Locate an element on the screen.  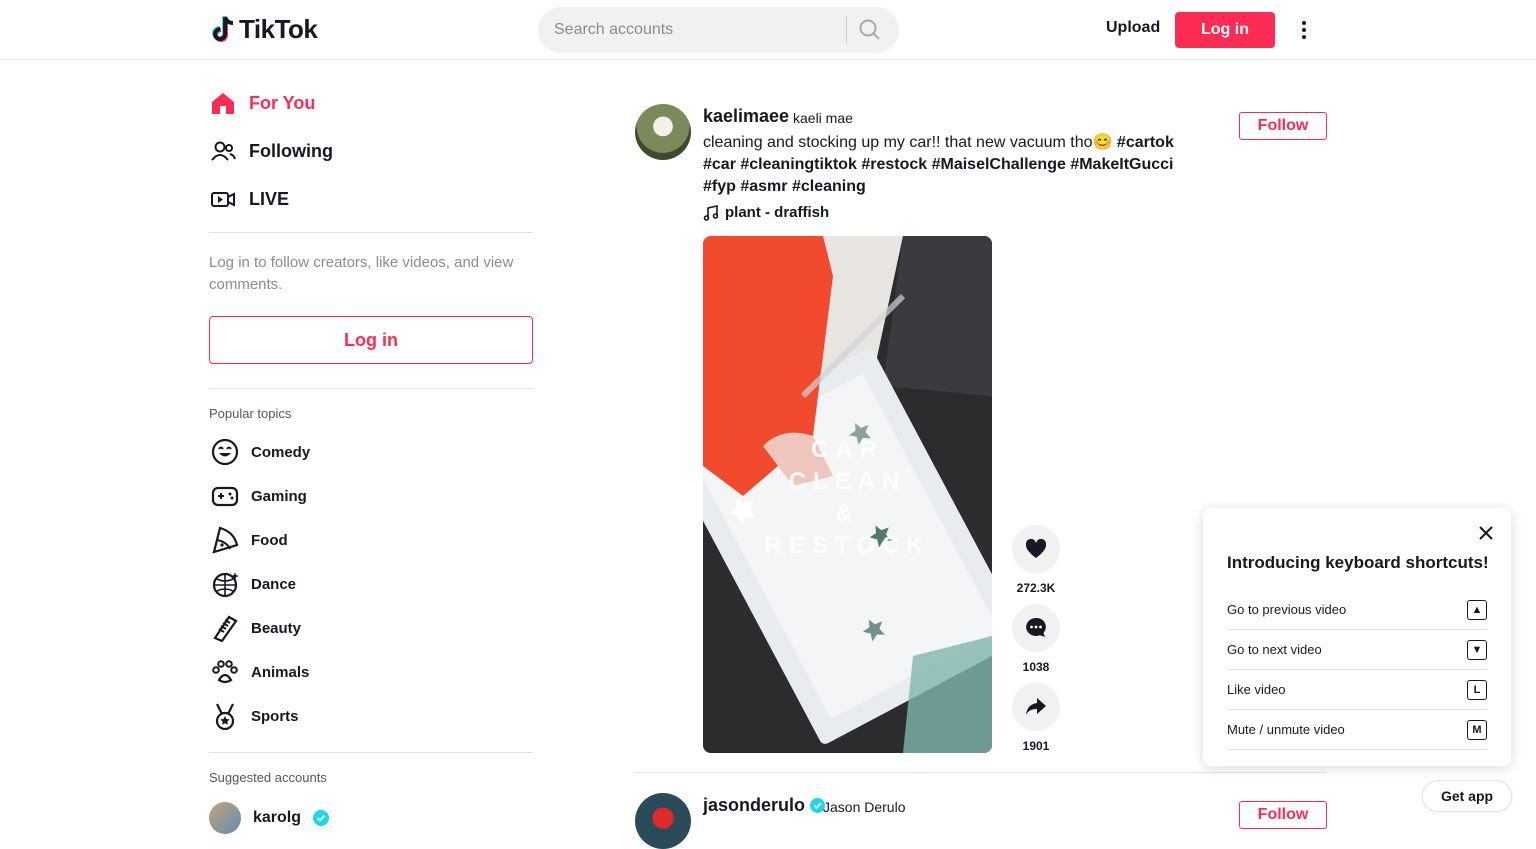
popular-topics-title: Popular topics is located at coordinates (250, 413).